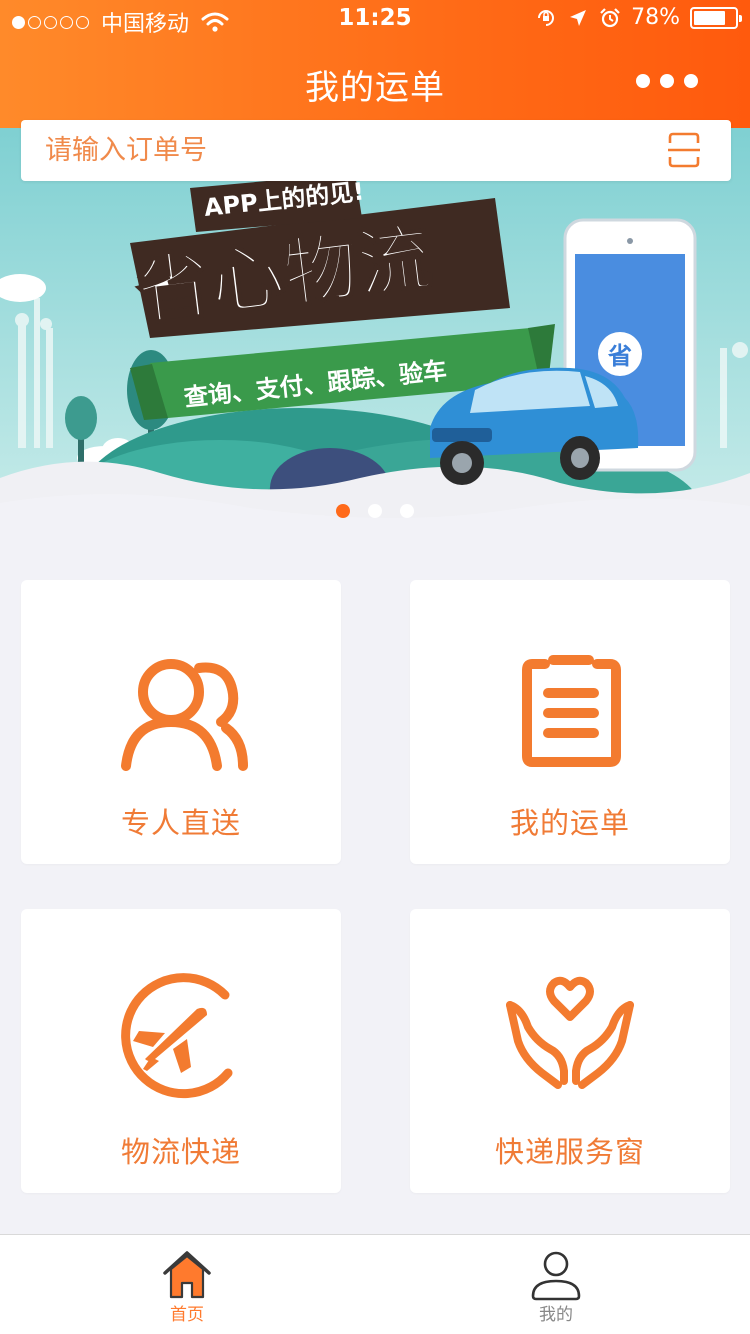  What do you see at coordinates (569, 1152) in the screenshot?
I see `menu-label: 快递服务窗` at bounding box center [569, 1152].